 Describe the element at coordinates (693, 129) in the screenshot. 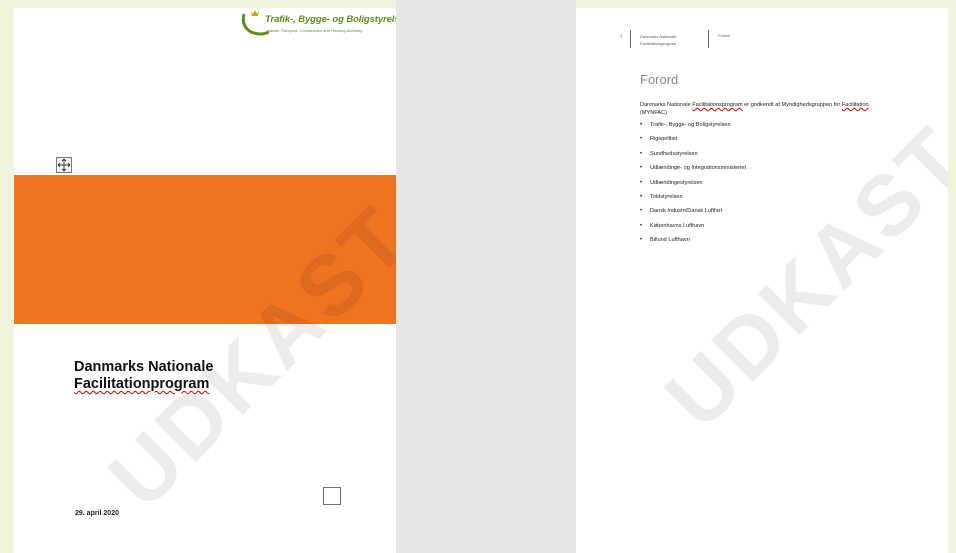

I see `list-item: Trafik-, Bygge- og Boligstyrelsen` at that location.